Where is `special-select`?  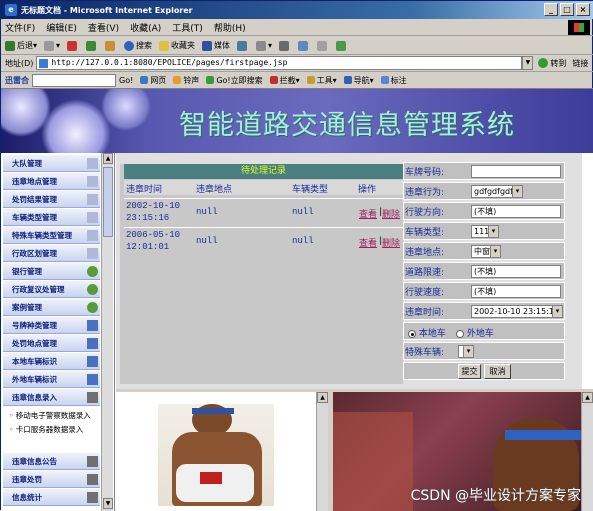
special-select is located at coordinates (466, 351).